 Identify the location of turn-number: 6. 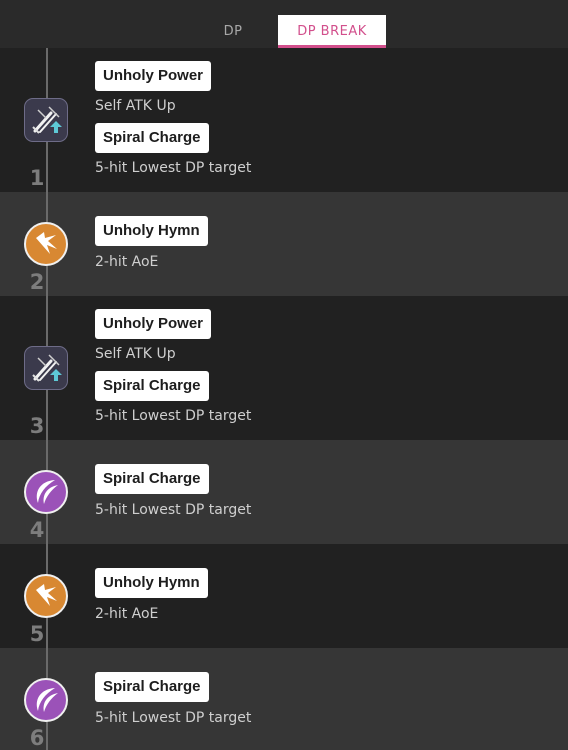
(37, 738).